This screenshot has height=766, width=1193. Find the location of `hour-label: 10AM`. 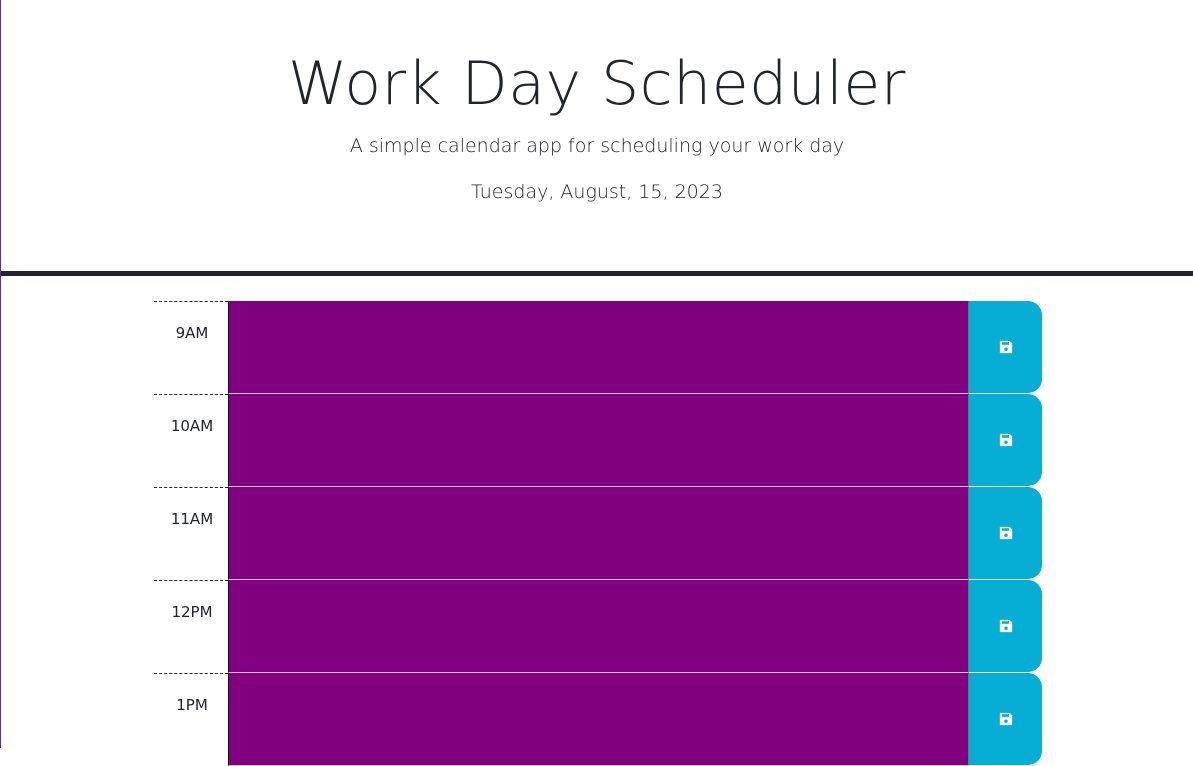

hour-label: 10AM is located at coordinates (191, 440).